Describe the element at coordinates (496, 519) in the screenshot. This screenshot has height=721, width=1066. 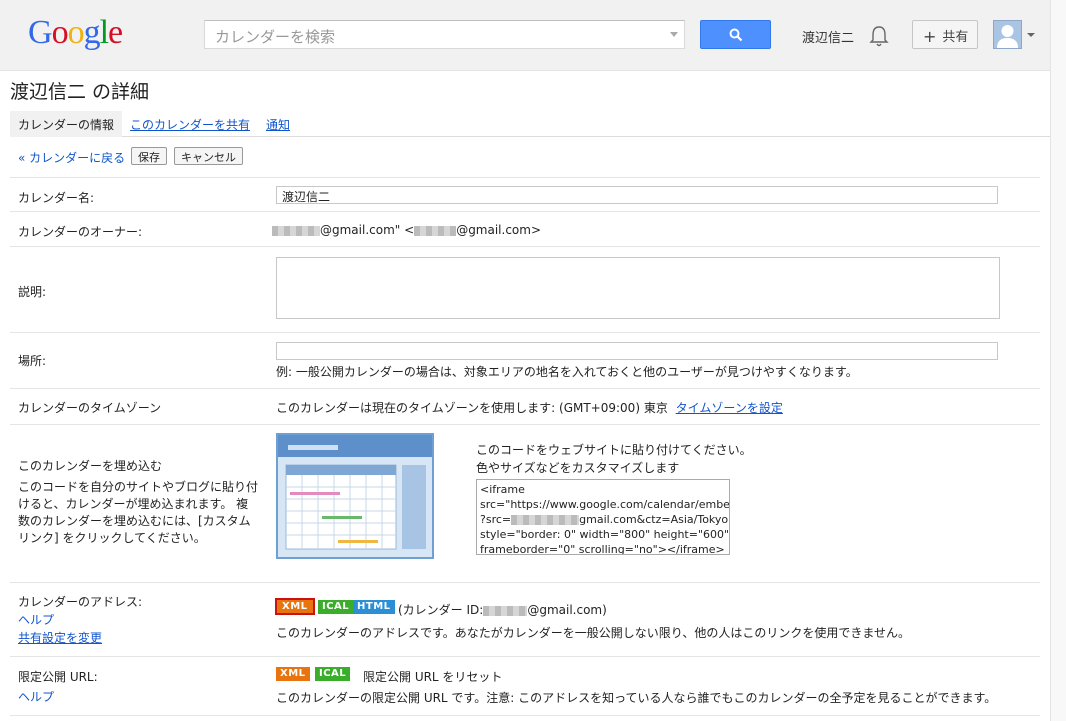
I see `code-fragment: ?src=` at that location.